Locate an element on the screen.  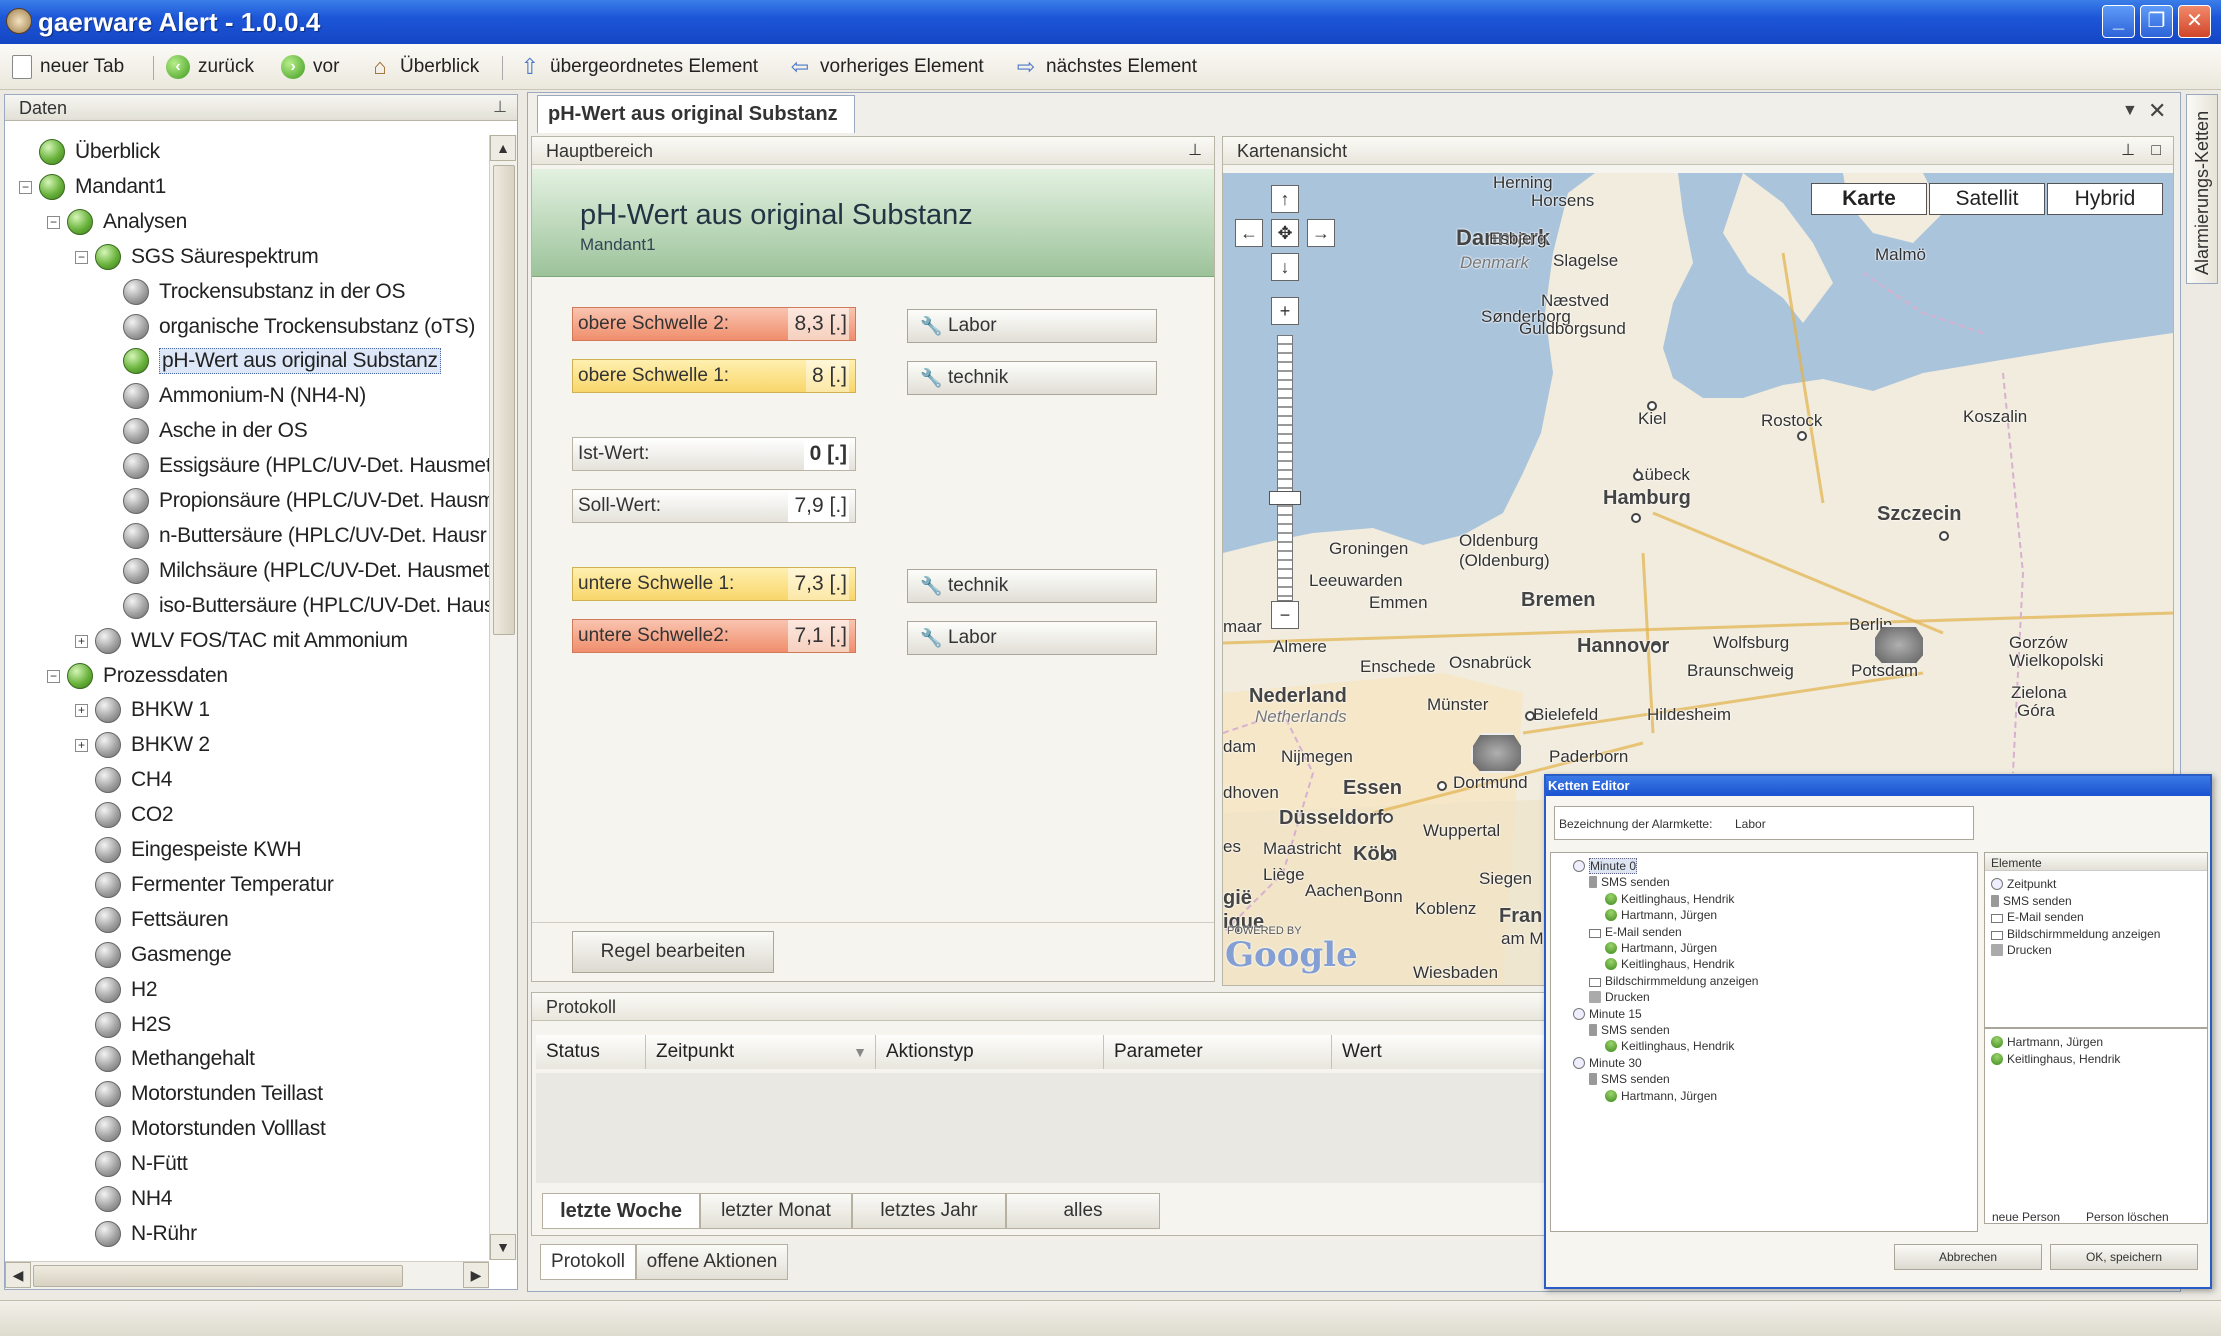
tree-item: Fermenter Temperatur is located at coordinates (214, 885).